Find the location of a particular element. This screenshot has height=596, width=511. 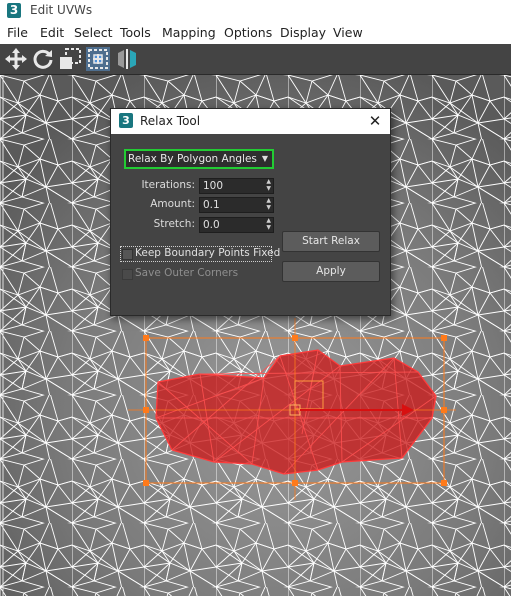

iterations-spinner: 100 ▲ ▼ is located at coordinates (236, 186).